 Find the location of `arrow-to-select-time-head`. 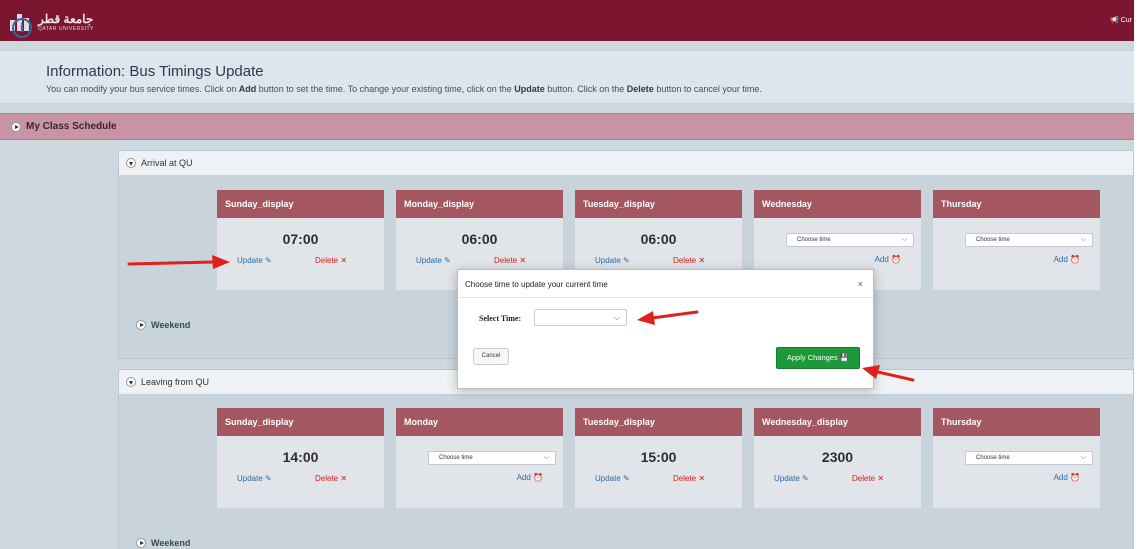

arrow-to-select-time-head is located at coordinates (646, 318).